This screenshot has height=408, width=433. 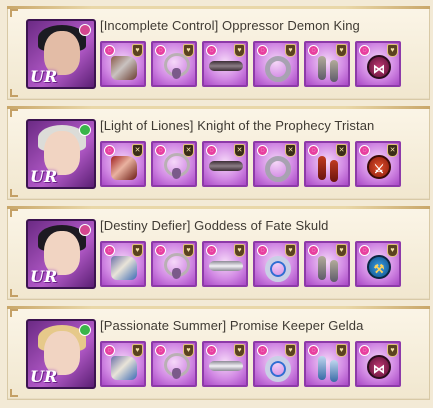 I want to click on gear-slot: ◌ ✕ ⚔, so click(x=378, y=164).